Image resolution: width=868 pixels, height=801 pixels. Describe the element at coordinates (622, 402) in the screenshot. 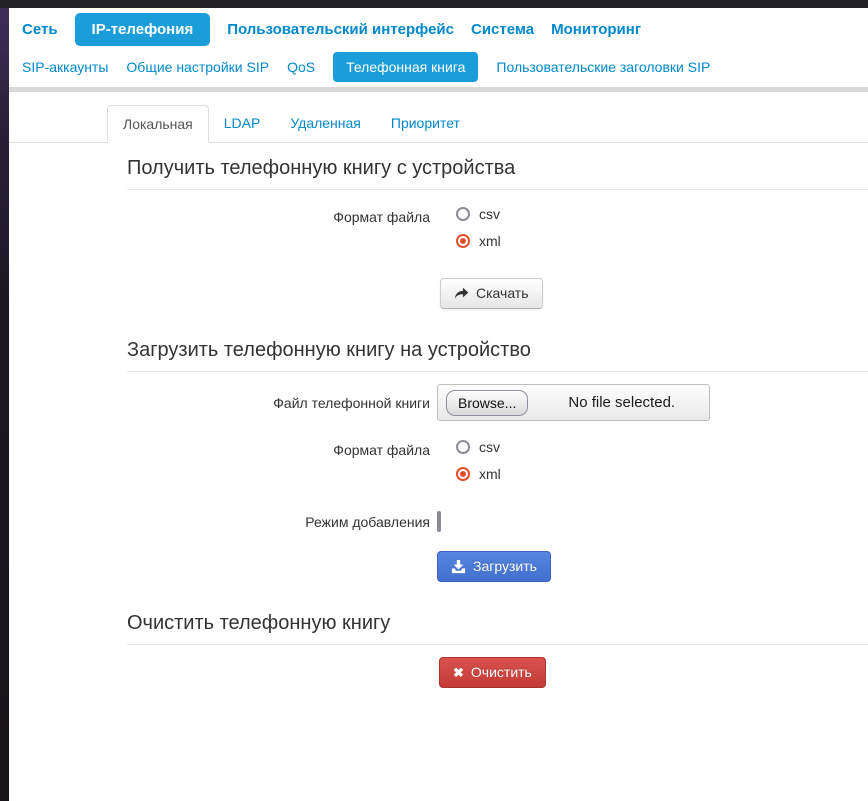

I see `file-input-status: No file selected.` at that location.